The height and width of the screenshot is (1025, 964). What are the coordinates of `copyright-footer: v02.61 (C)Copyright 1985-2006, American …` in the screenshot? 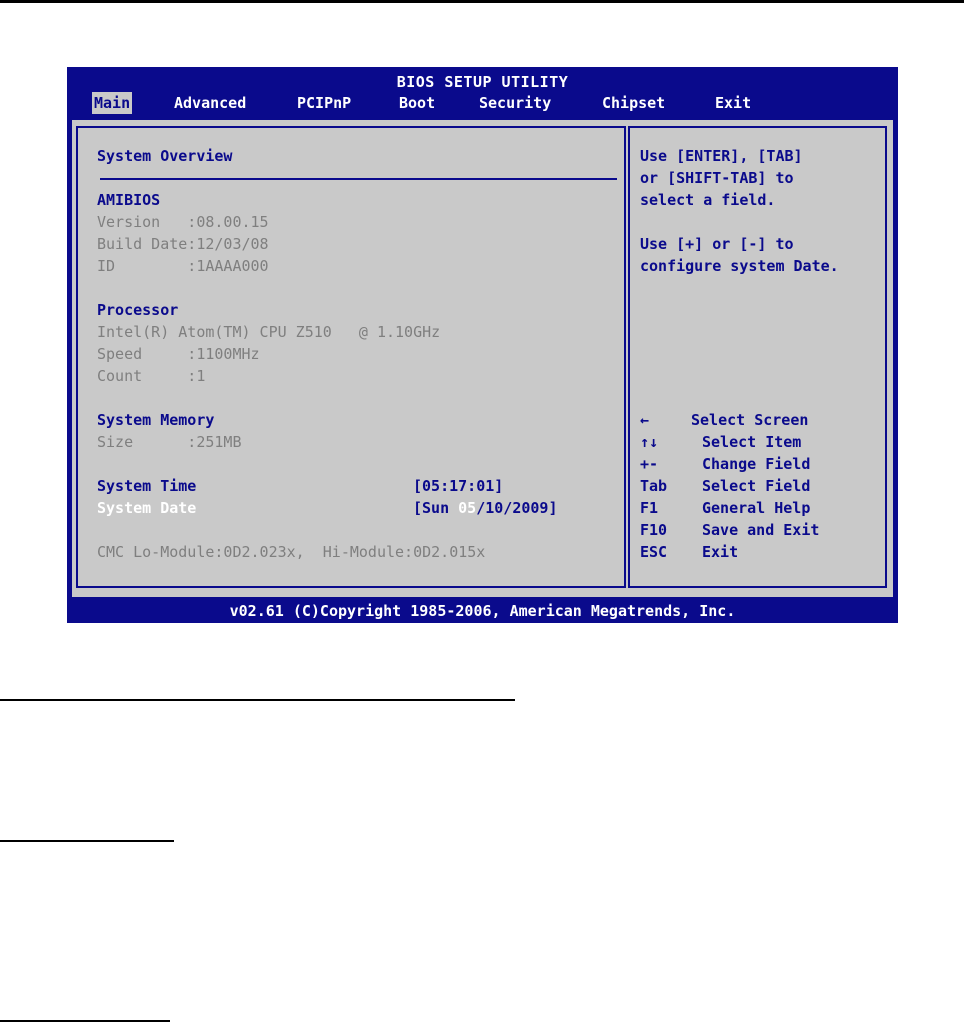 It's located at (482, 611).